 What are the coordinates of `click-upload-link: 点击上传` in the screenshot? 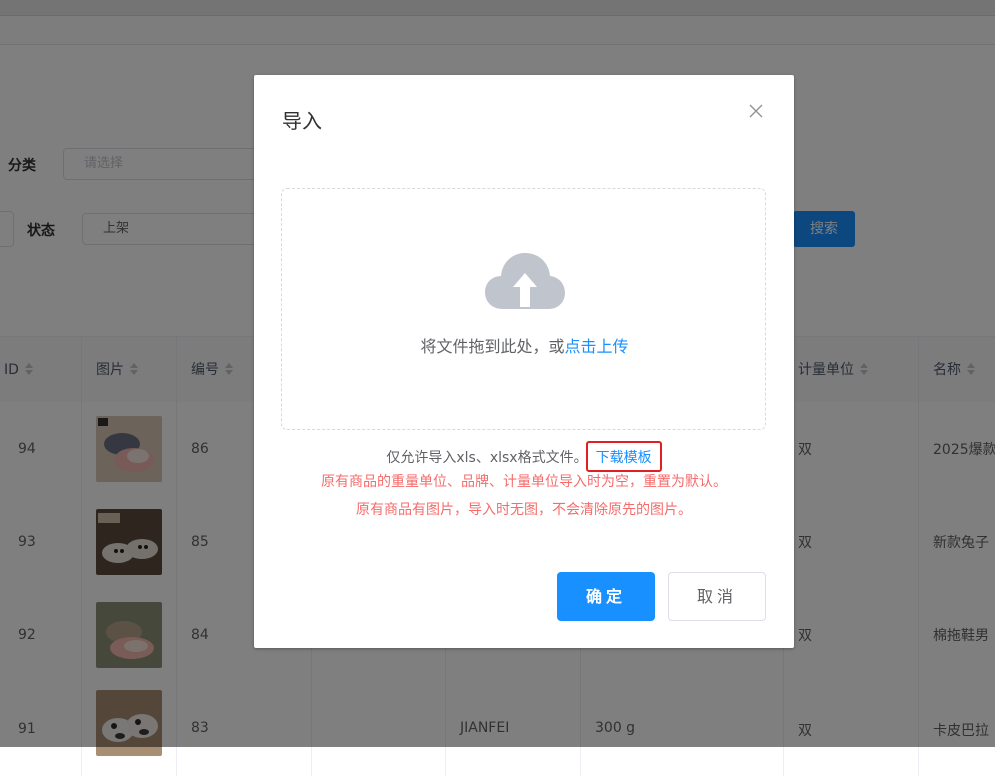 It's located at (597, 346).